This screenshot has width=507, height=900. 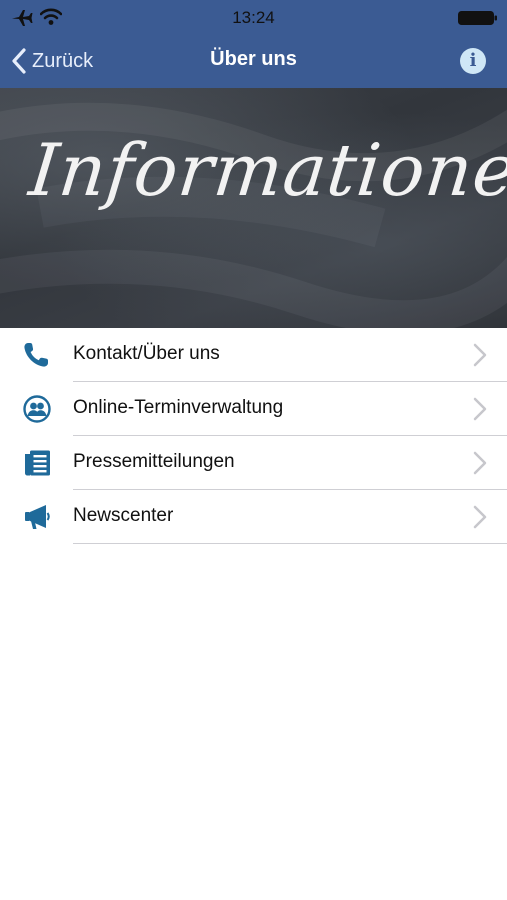 I want to click on status-time: 13:24, so click(x=253, y=17).